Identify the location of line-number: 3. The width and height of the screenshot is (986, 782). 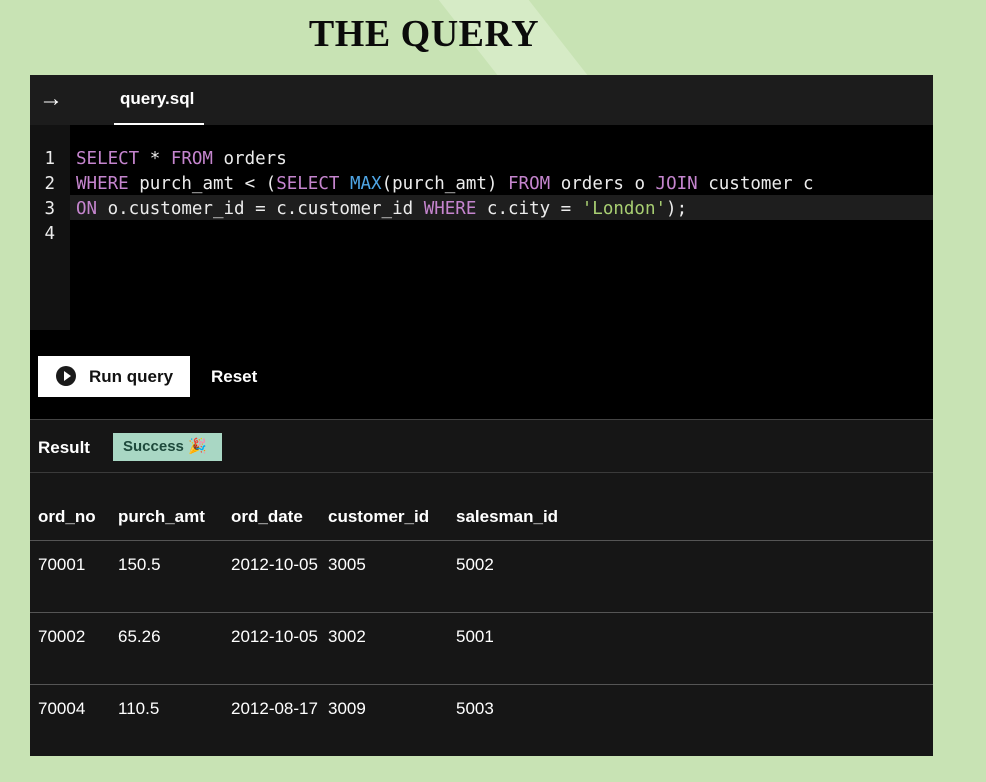
(49, 209).